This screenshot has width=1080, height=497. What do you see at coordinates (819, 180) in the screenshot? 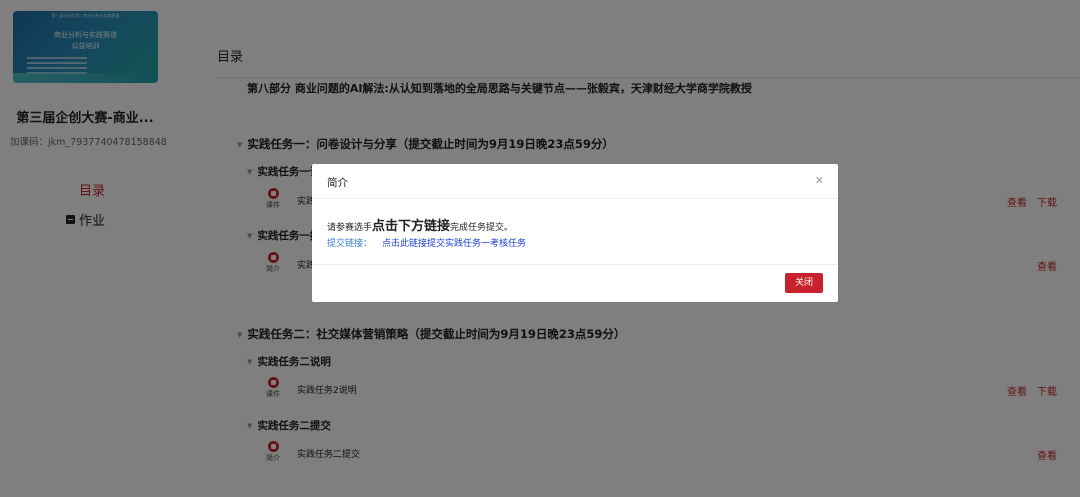
I see `close-icon: ✕` at bounding box center [819, 180].